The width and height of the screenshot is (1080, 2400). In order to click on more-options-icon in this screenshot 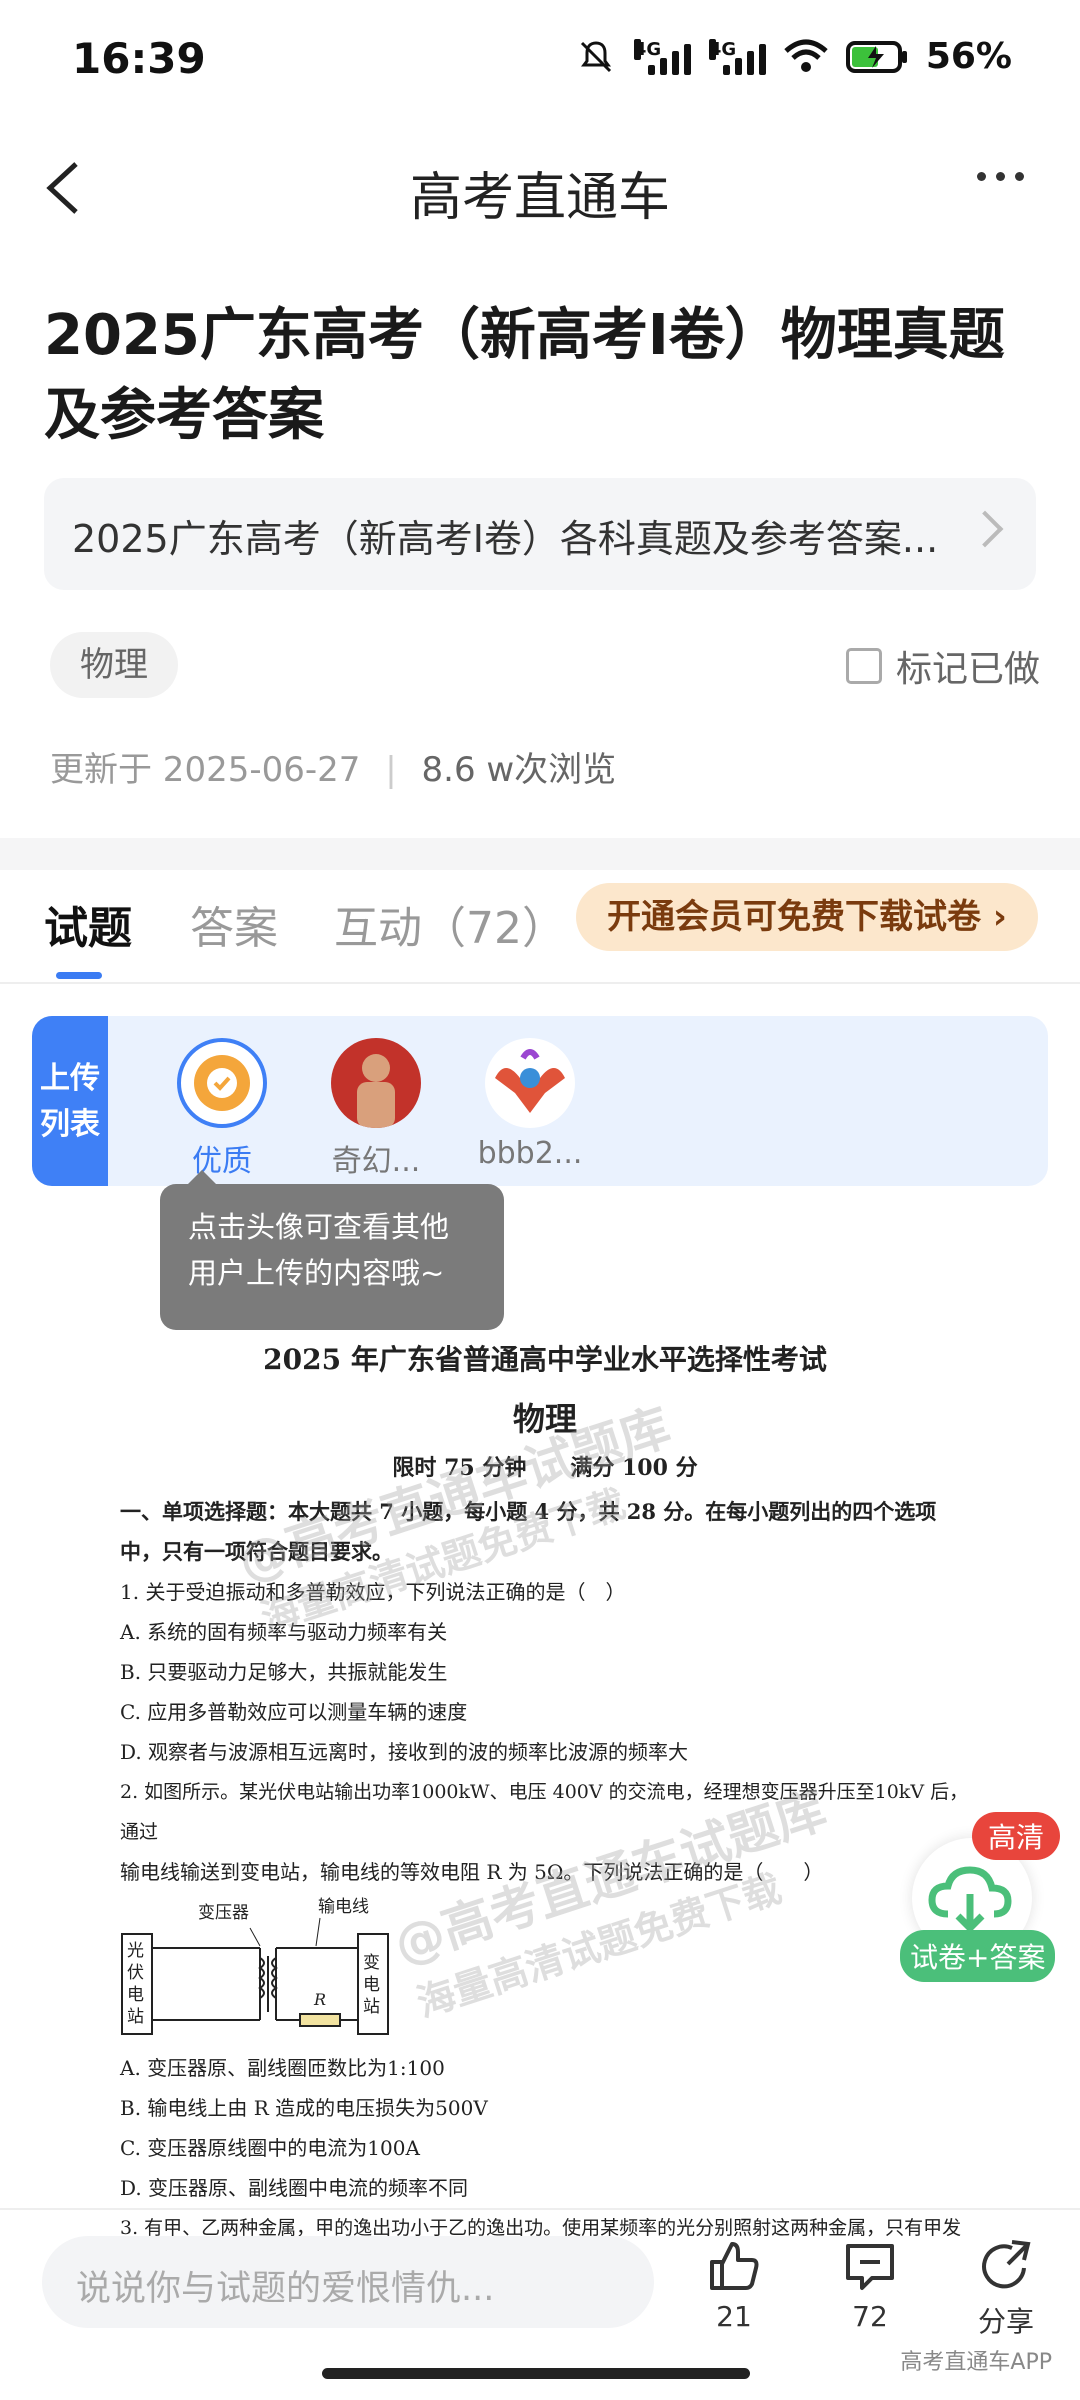, I will do `click(1000, 176)`.